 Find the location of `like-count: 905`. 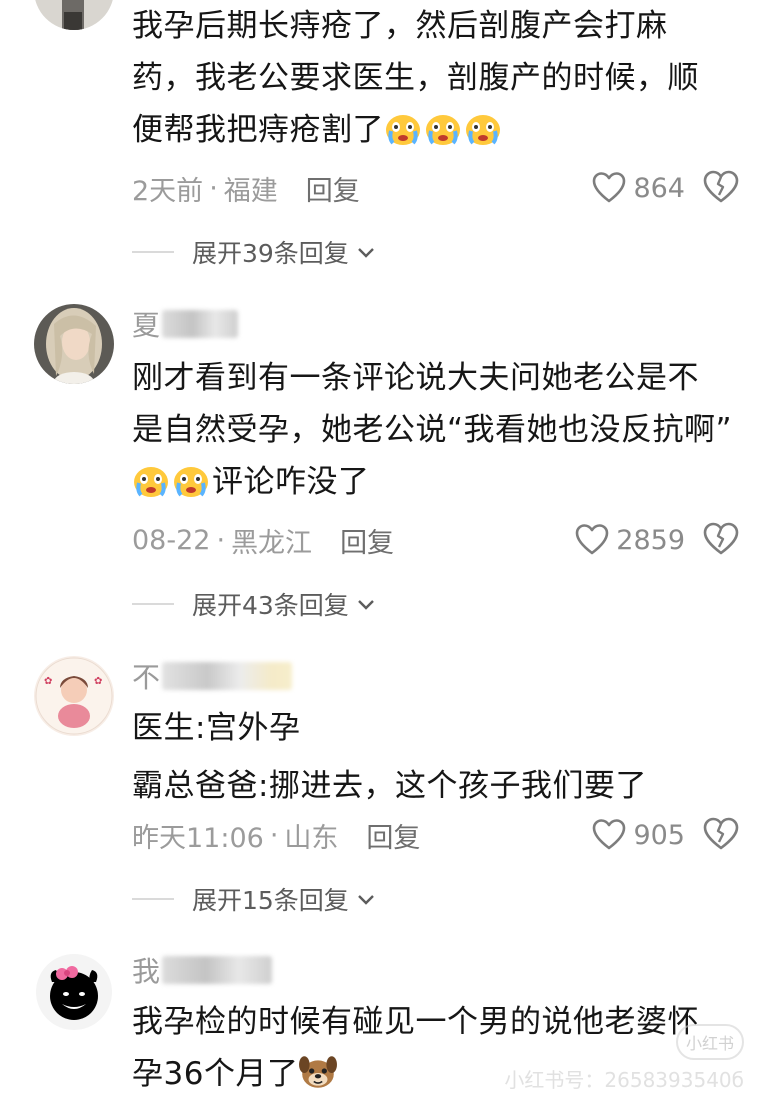

like-count: 905 is located at coordinates (659, 835).